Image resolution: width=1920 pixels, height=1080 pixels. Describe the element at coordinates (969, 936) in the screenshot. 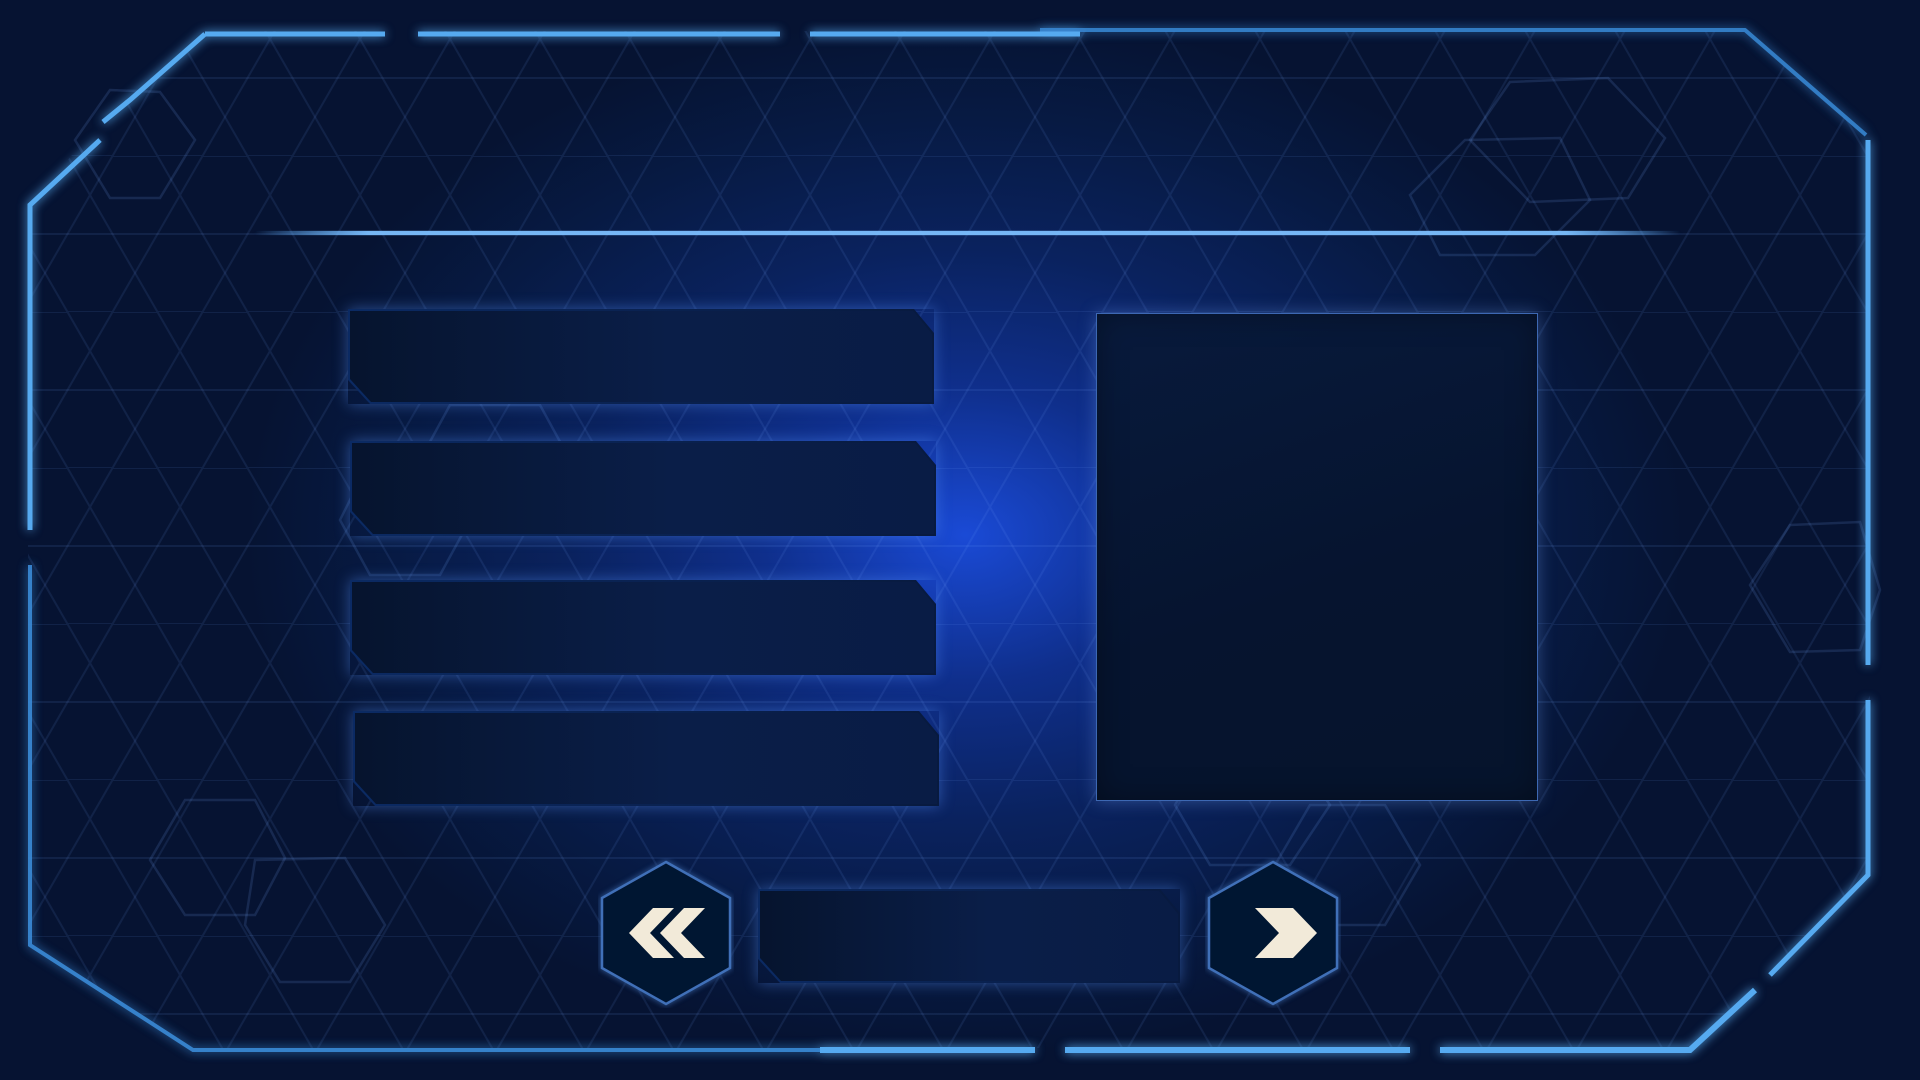

I see `page-indicator-field` at that location.